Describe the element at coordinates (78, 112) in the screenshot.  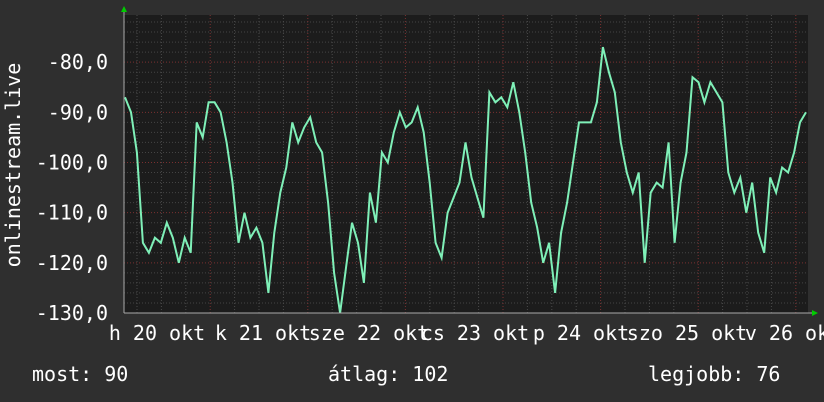
I see `y-tick-label: -90,0` at that location.